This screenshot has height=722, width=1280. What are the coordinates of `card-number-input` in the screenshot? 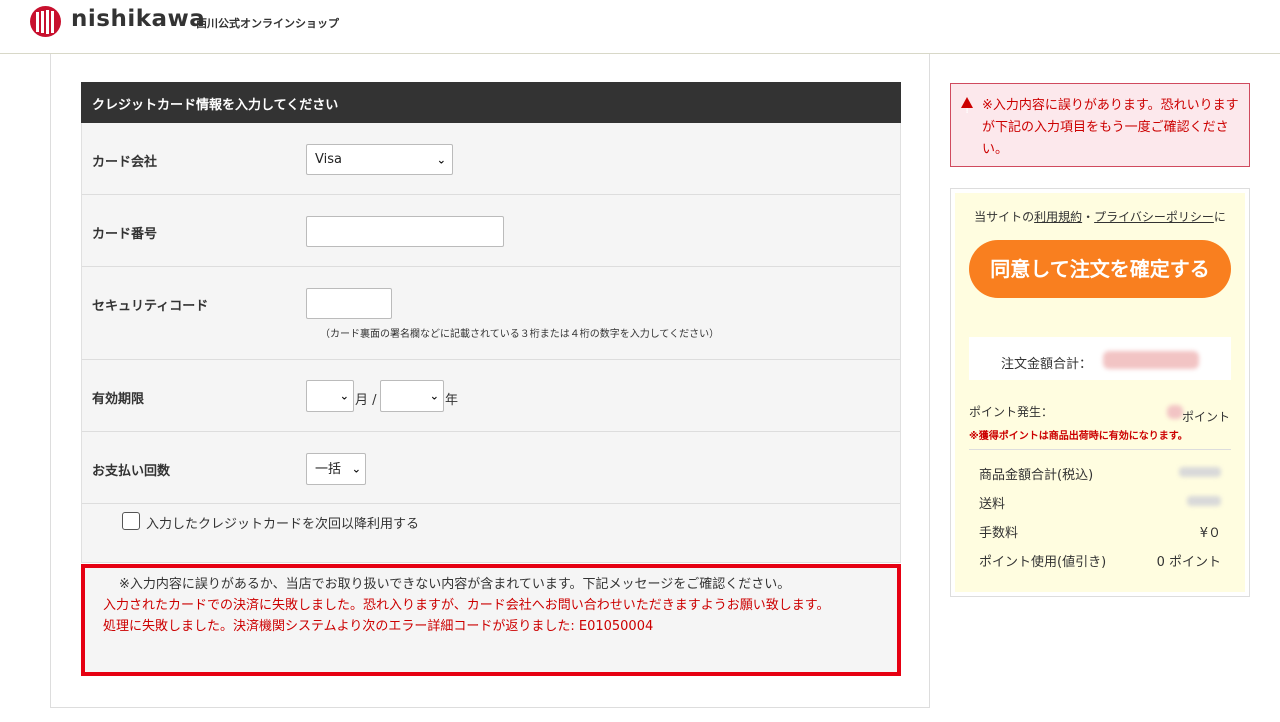 It's located at (405, 231).